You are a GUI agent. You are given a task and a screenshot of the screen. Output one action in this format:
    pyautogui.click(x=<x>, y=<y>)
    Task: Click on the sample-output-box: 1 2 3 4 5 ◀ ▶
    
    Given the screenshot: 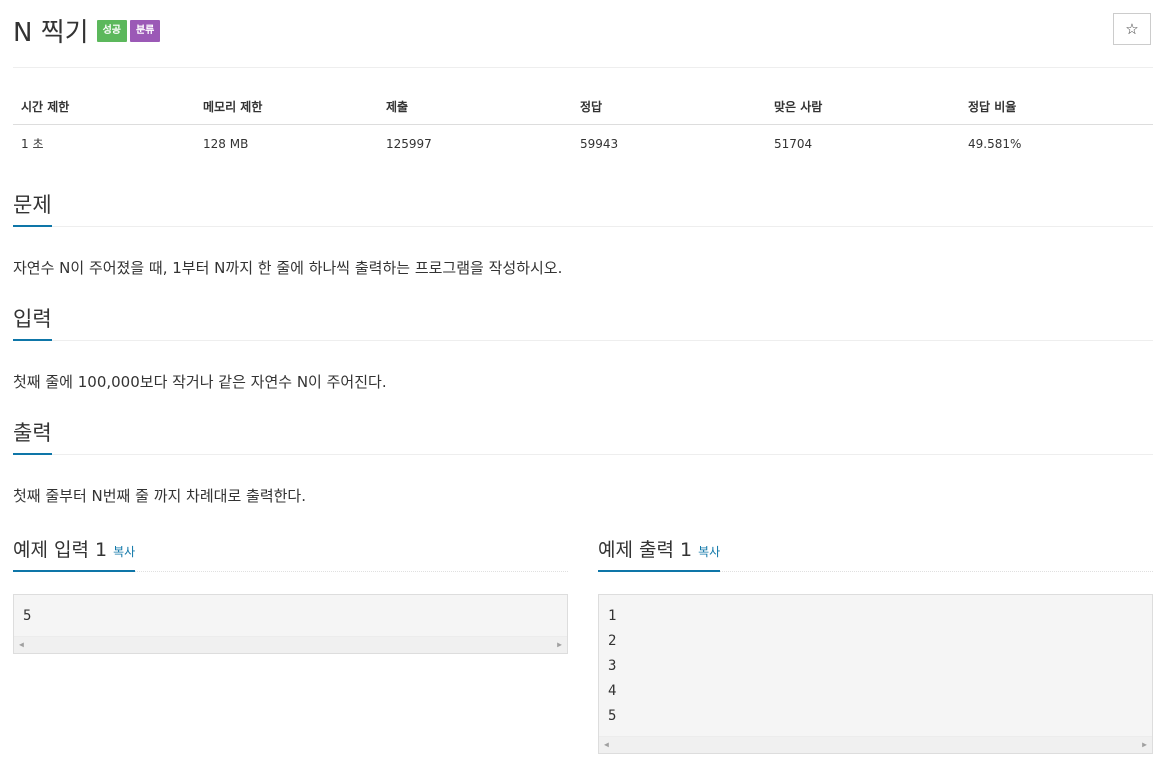 What is the action you would take?
    pyautogui.click(x=875, y=674)
    